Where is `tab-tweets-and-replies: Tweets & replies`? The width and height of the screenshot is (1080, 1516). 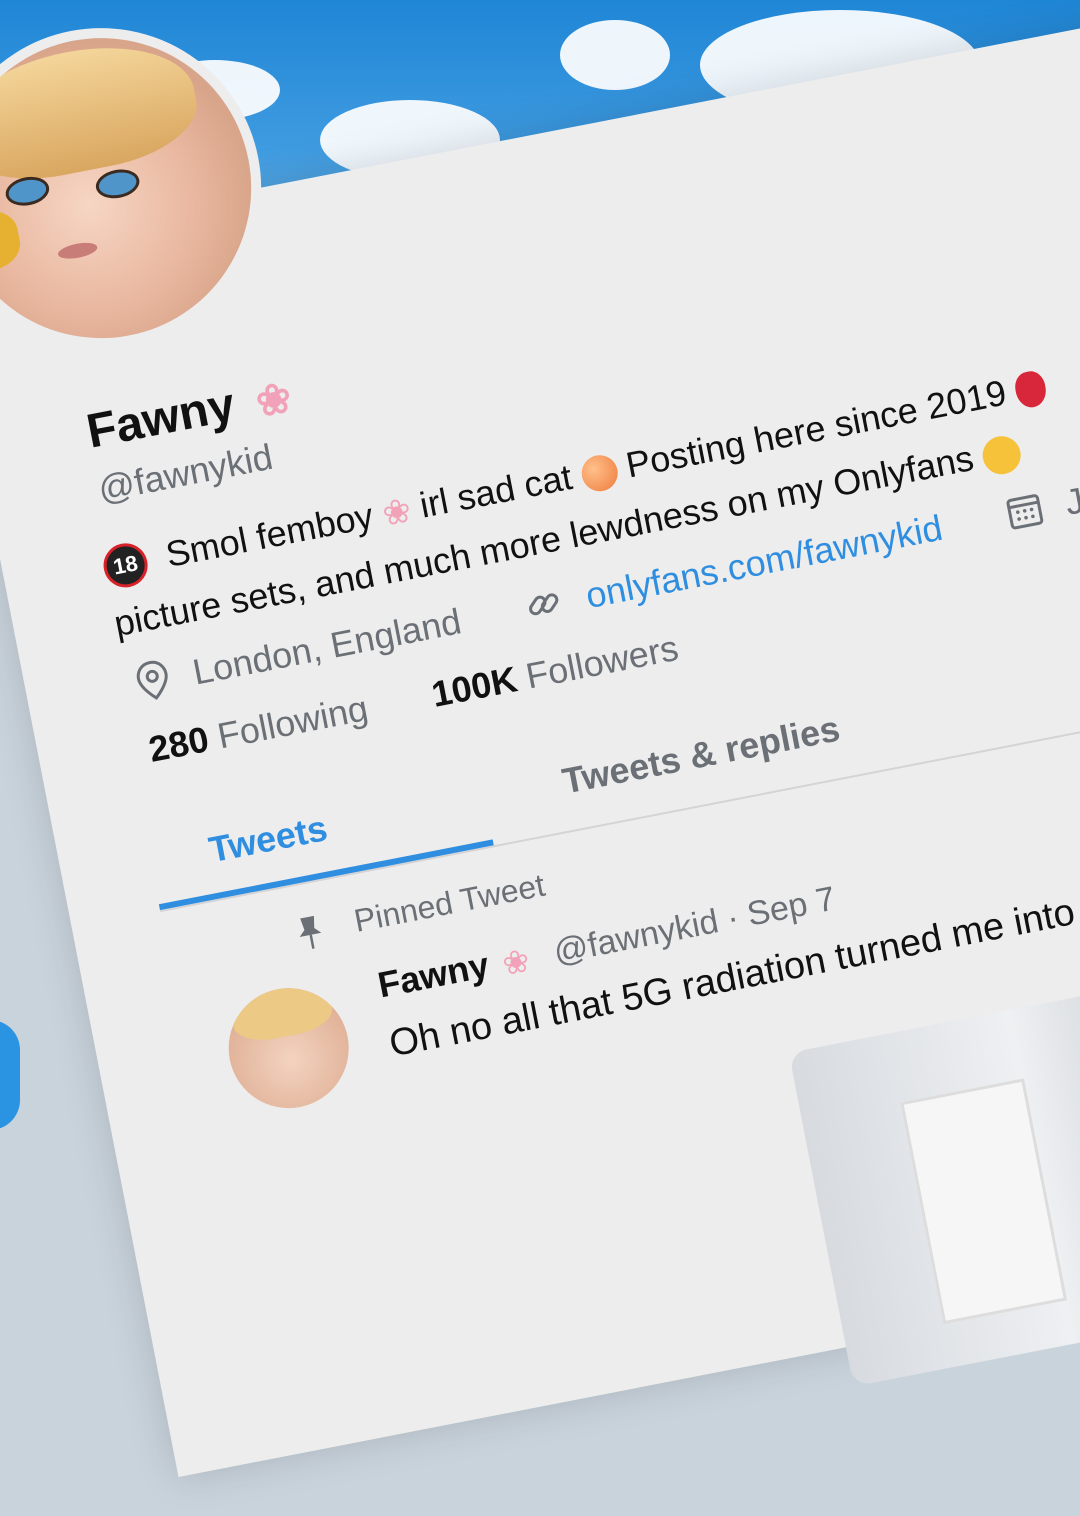 tab-tweets-and-replies: Tweets & replies is located at coordinates (701, 755).